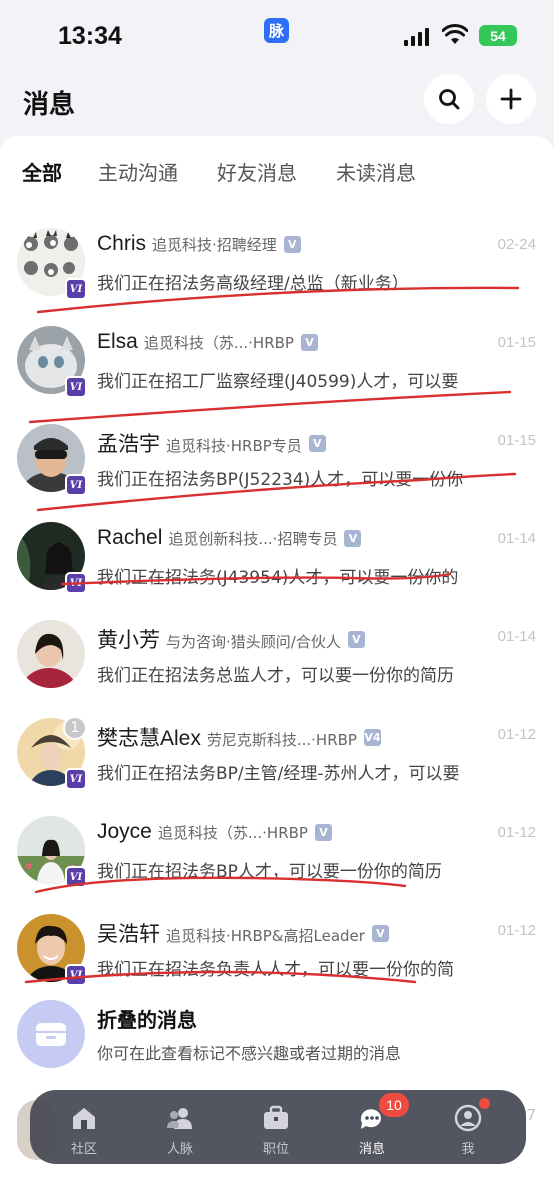  Describe the element at coordinates (468, 1118) in the screenshot. I see `profile-icon` at that location.